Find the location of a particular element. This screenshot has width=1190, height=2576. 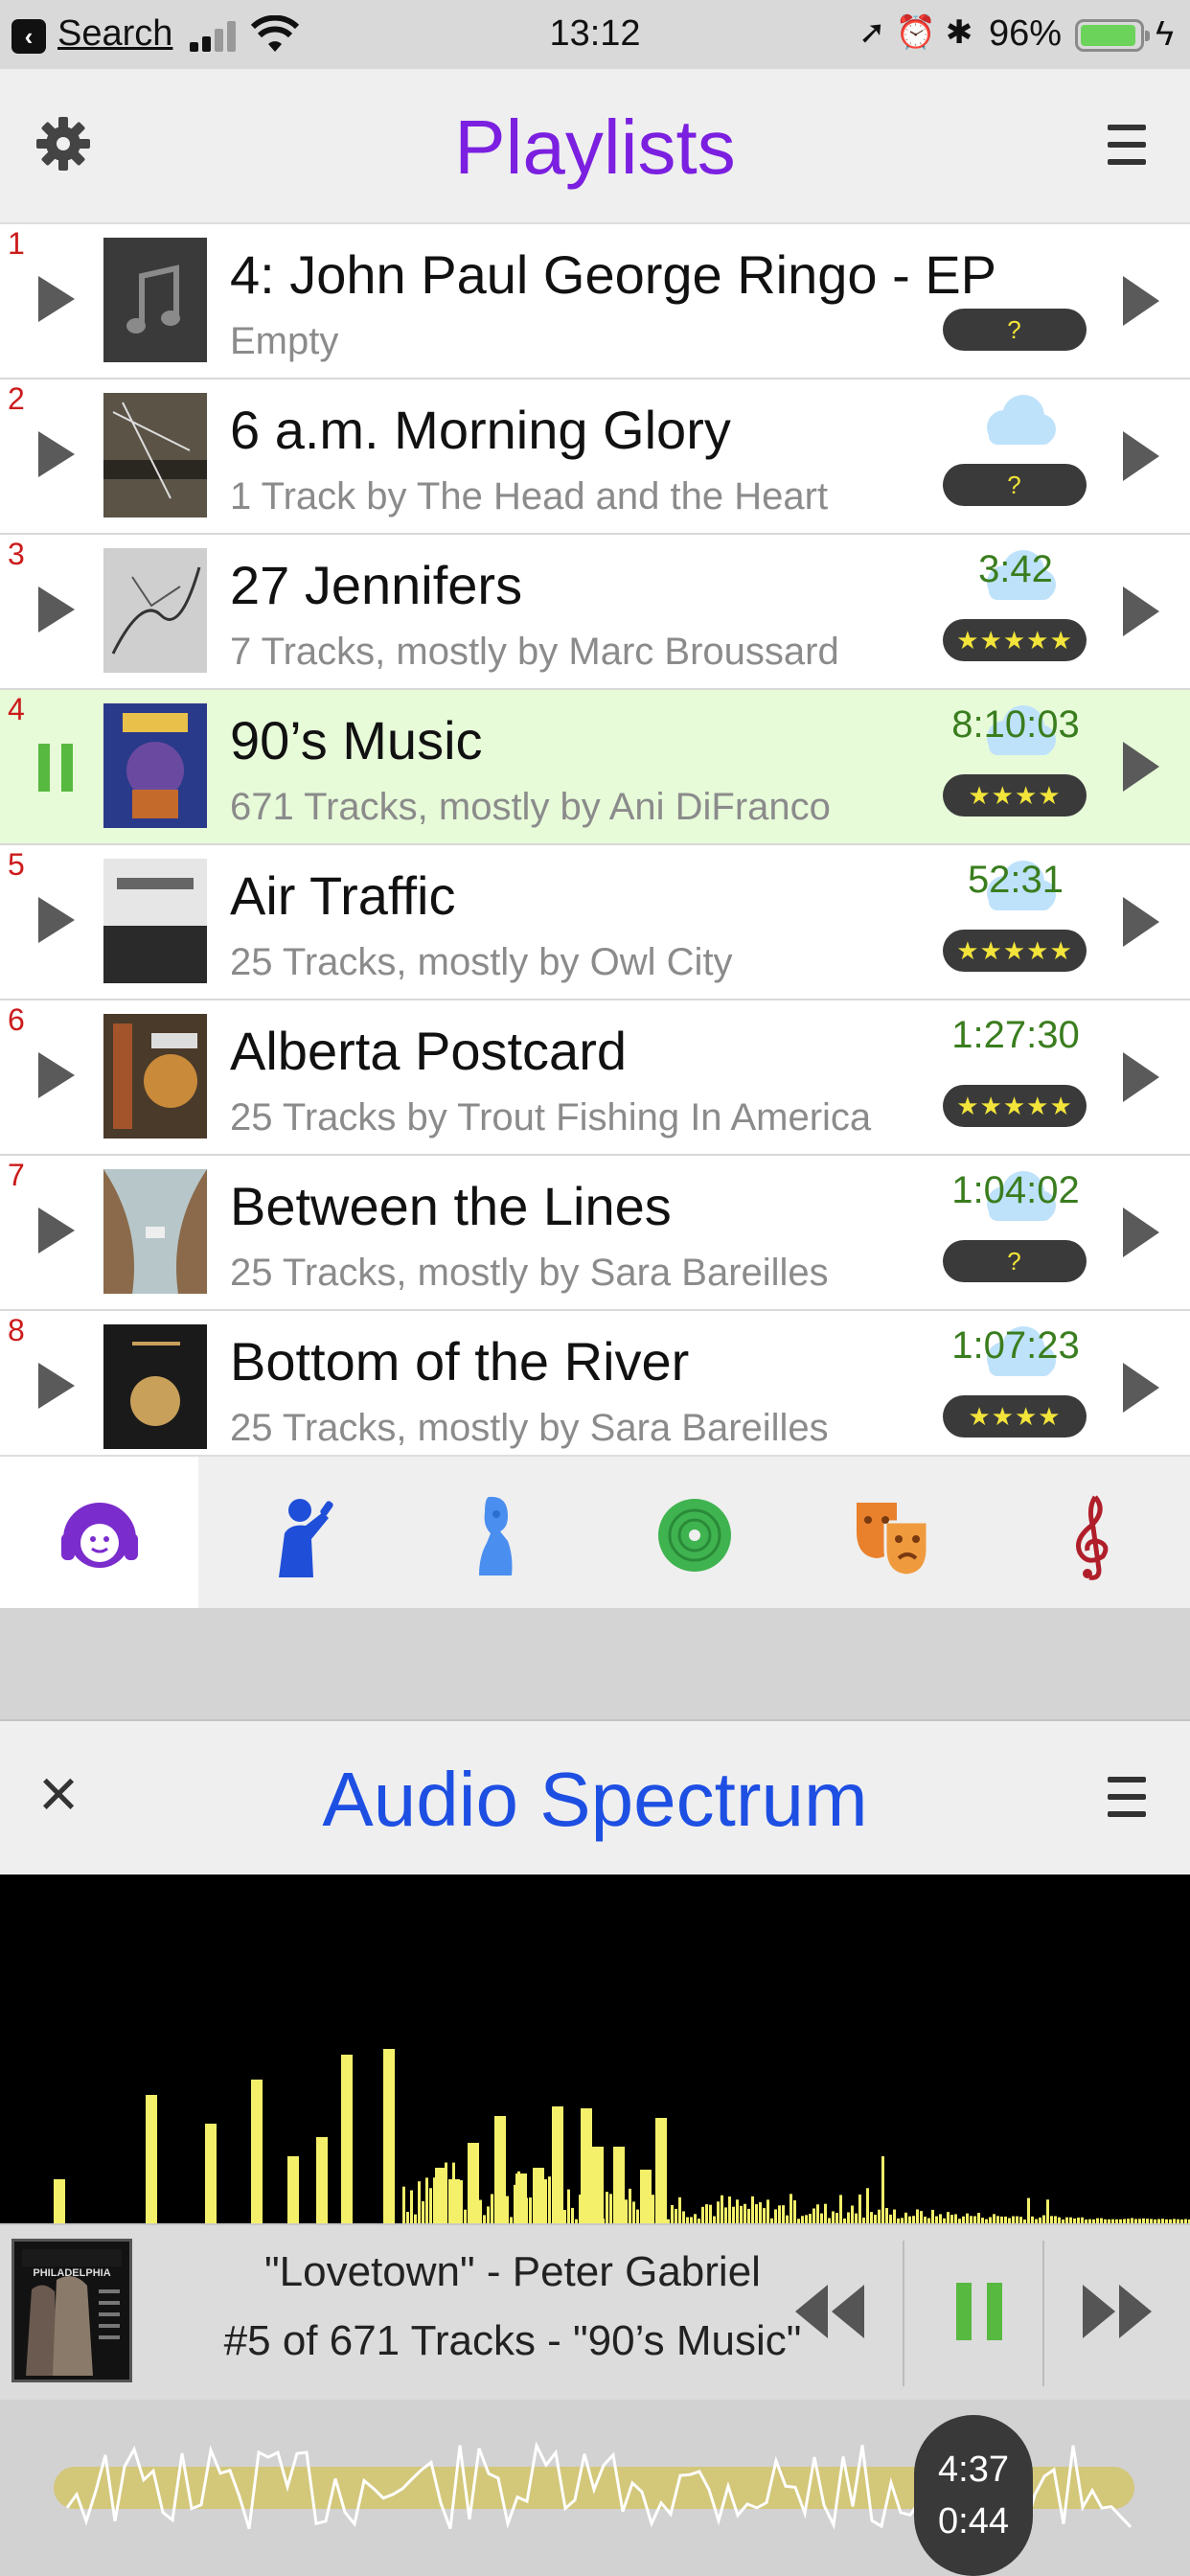

panel-divider is located at coordinates (595, 1664).